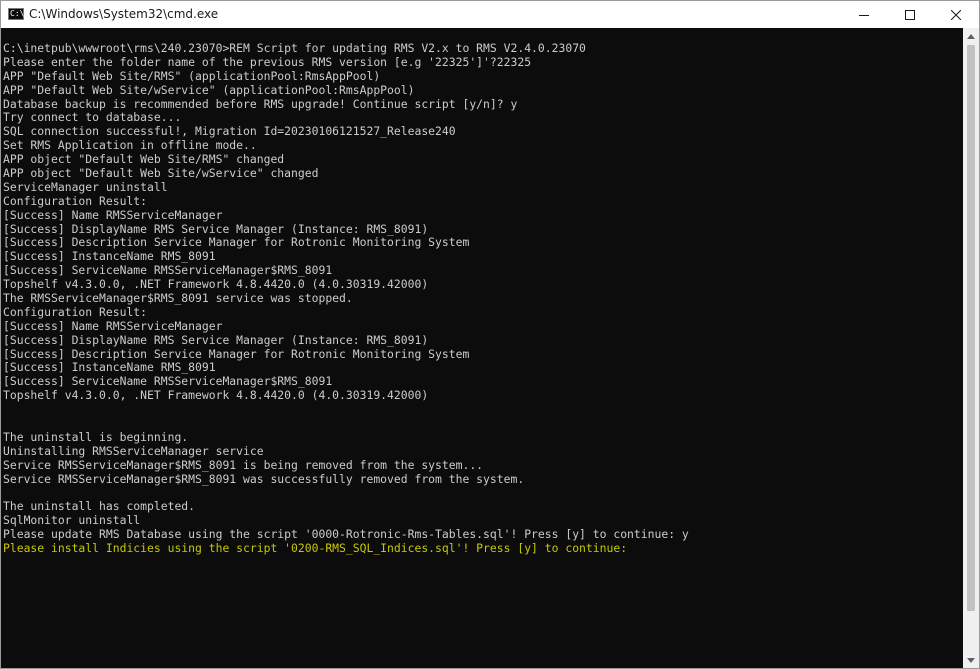  Describe the element at coordinates (85, 186) in the screenshot. I see `console-line: ServiceManager uninstall` at that location.